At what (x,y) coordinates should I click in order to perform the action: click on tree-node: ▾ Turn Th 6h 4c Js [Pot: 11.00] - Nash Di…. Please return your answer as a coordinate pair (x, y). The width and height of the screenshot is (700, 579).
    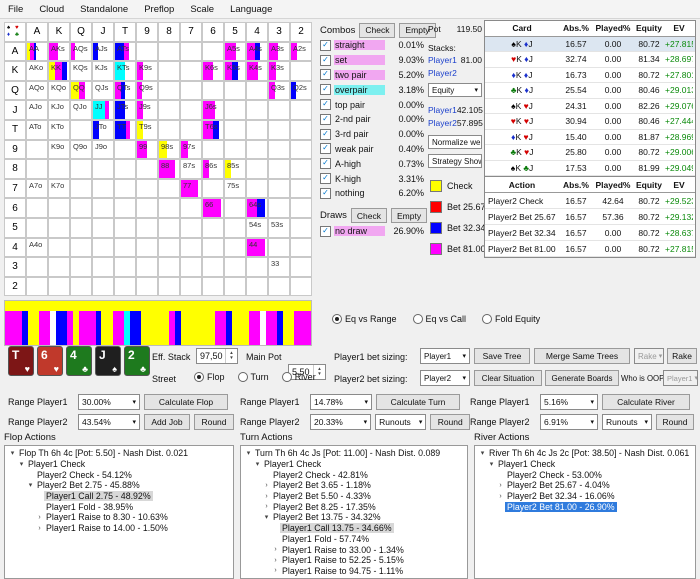
    Looking at the image, I should click on (354, 453).